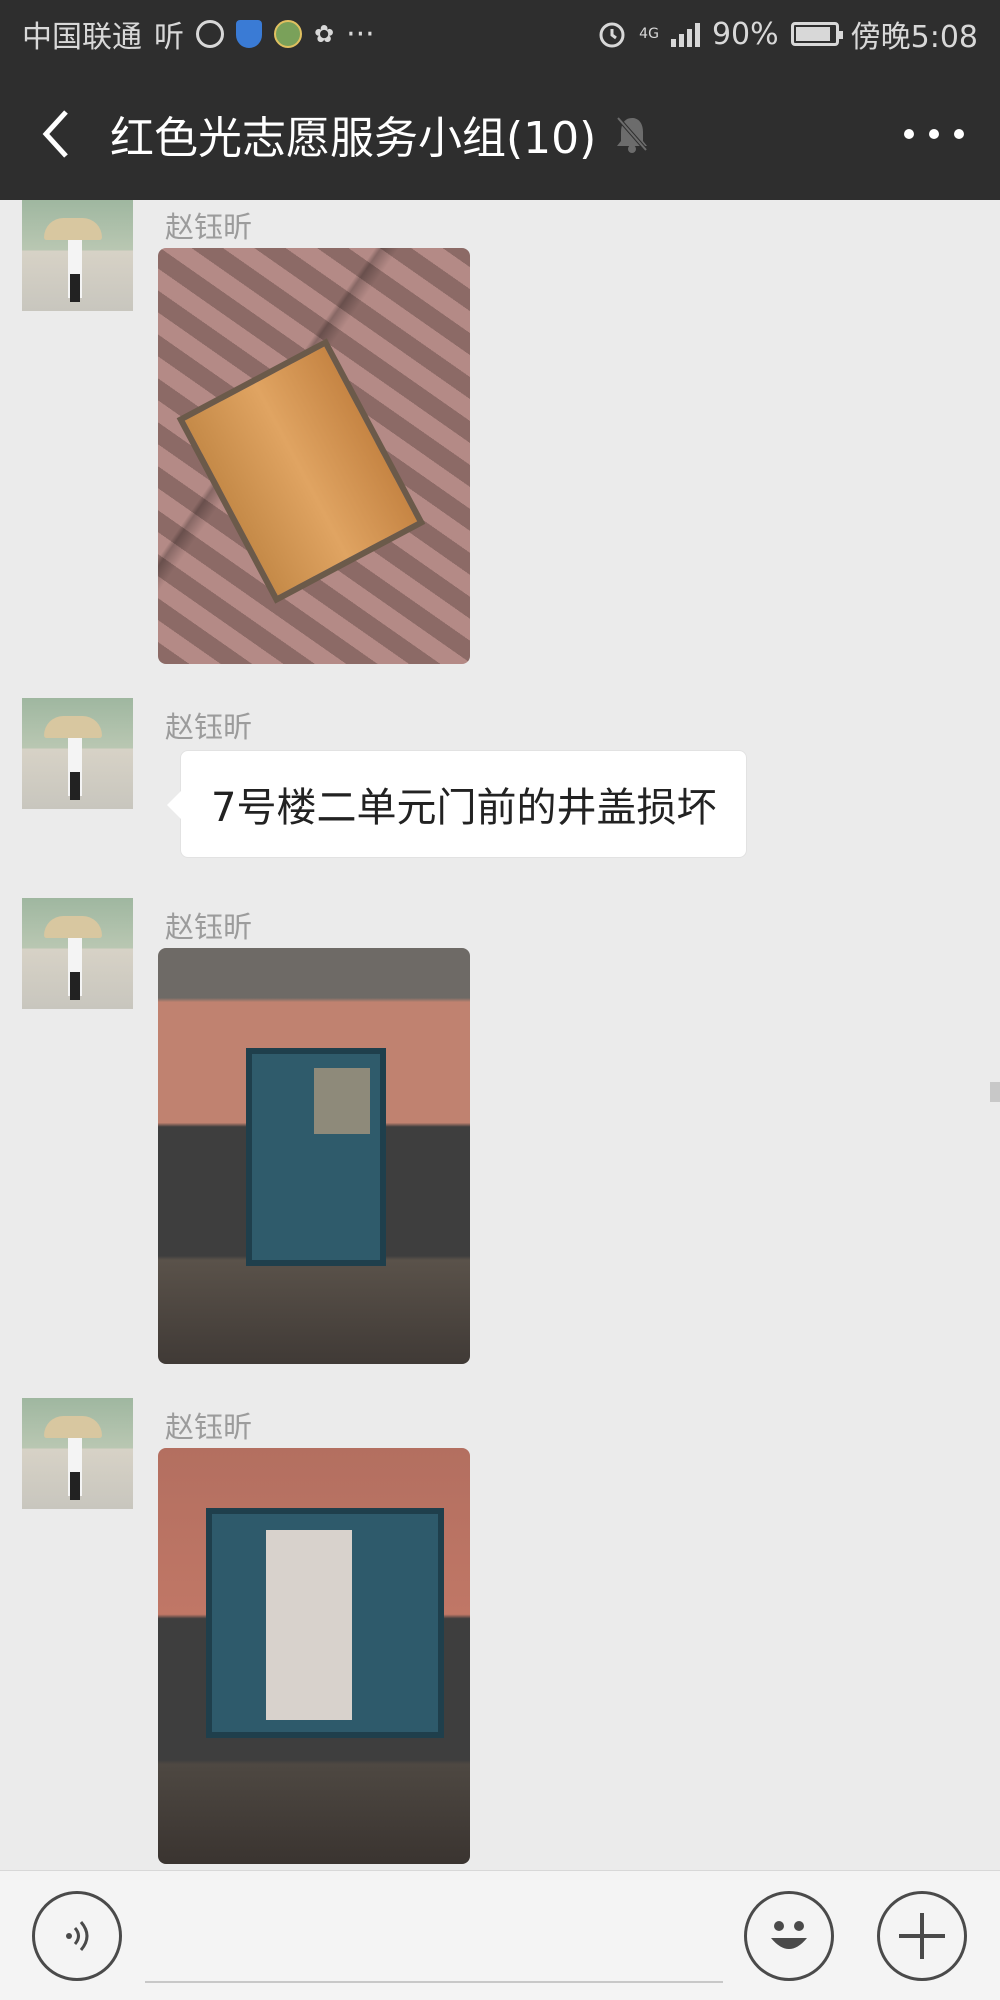 This screenshot has width=1000, height=2000. Describe the element at coordinates (82, 37) in the screenshot. I see `carrier-label: 中国联通` at that location.